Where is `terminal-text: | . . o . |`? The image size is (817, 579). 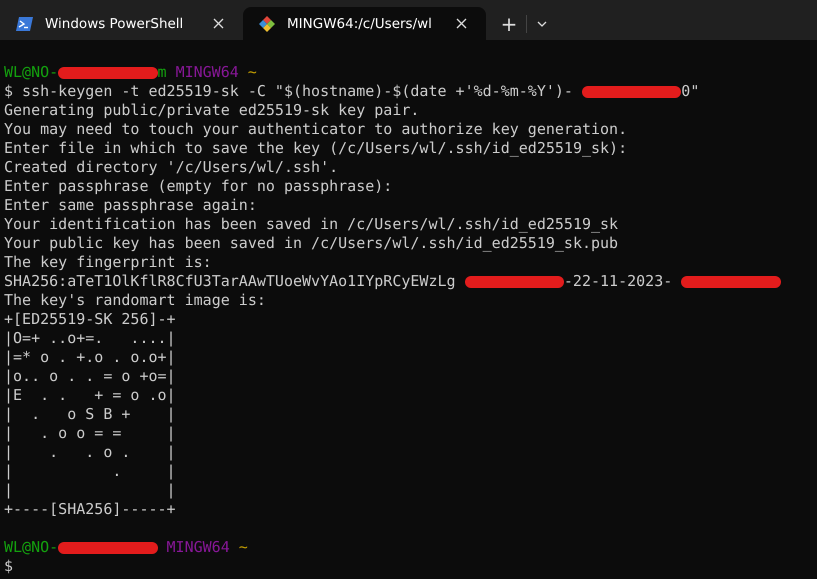
terminal-text: | . . o . | is located at coordinates (90, 452).